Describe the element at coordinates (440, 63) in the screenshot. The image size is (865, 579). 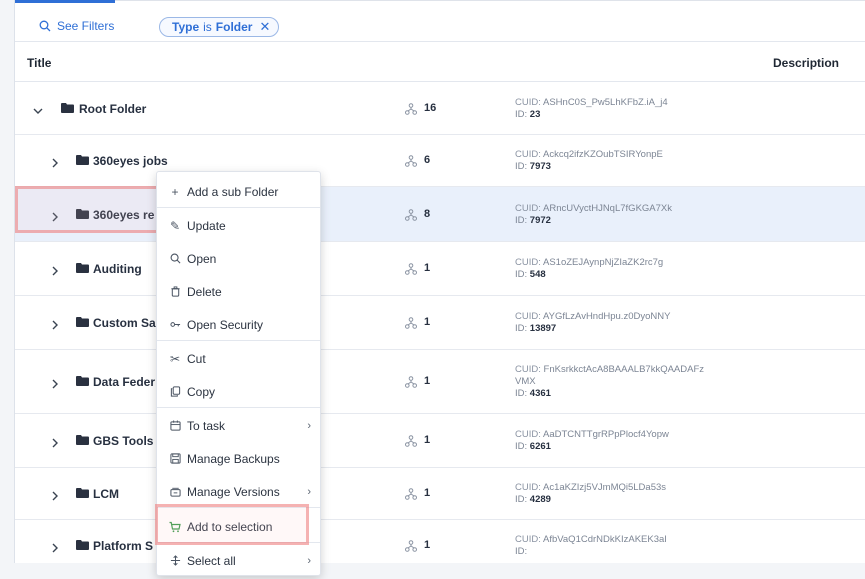
I see `table-header: Title Description` at that location.